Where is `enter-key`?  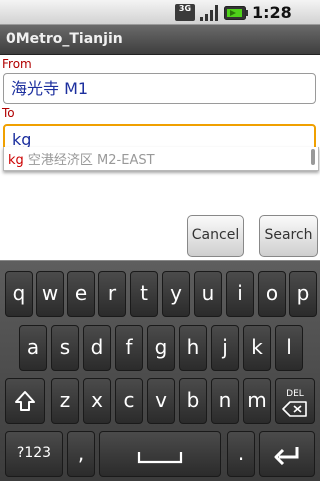
enter-key is located at coordinates (287, 454).